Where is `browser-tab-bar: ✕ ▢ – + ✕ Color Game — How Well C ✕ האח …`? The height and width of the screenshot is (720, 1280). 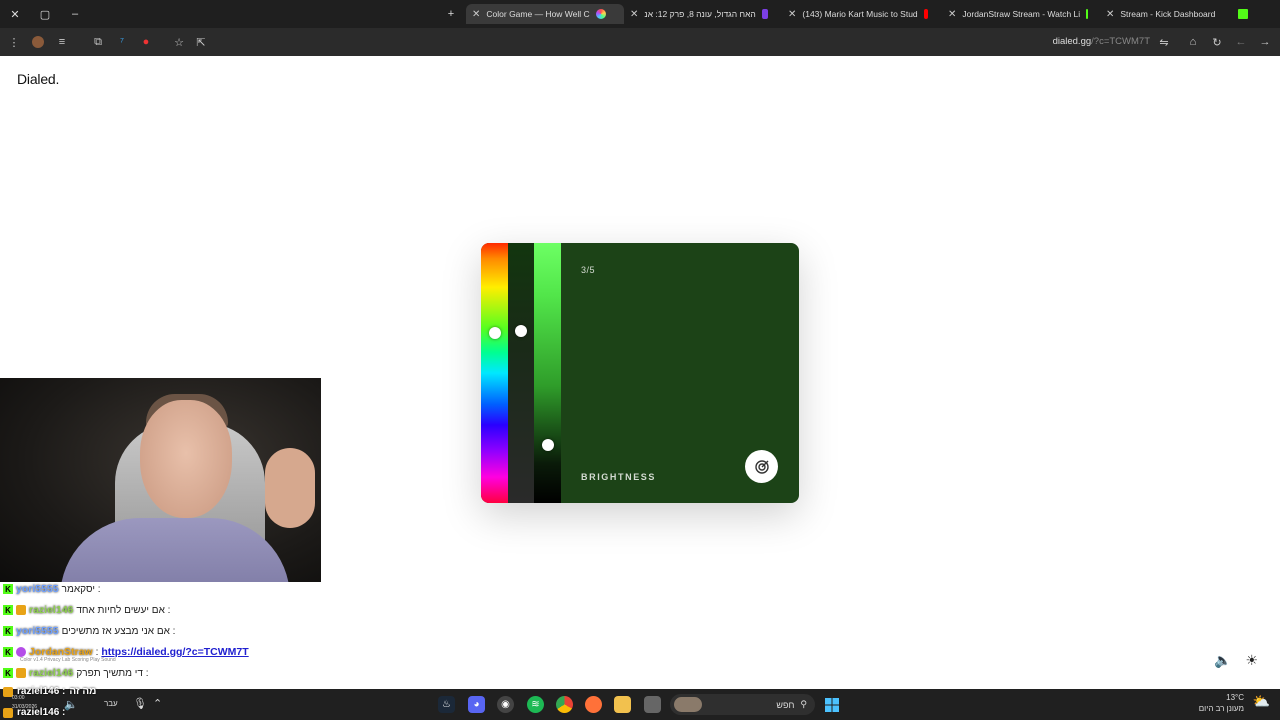 browser-tab-bar: ✕ ▢ – + ✕ Color Game — How Well C ✕ האח … is located at coordinates (640, 14).